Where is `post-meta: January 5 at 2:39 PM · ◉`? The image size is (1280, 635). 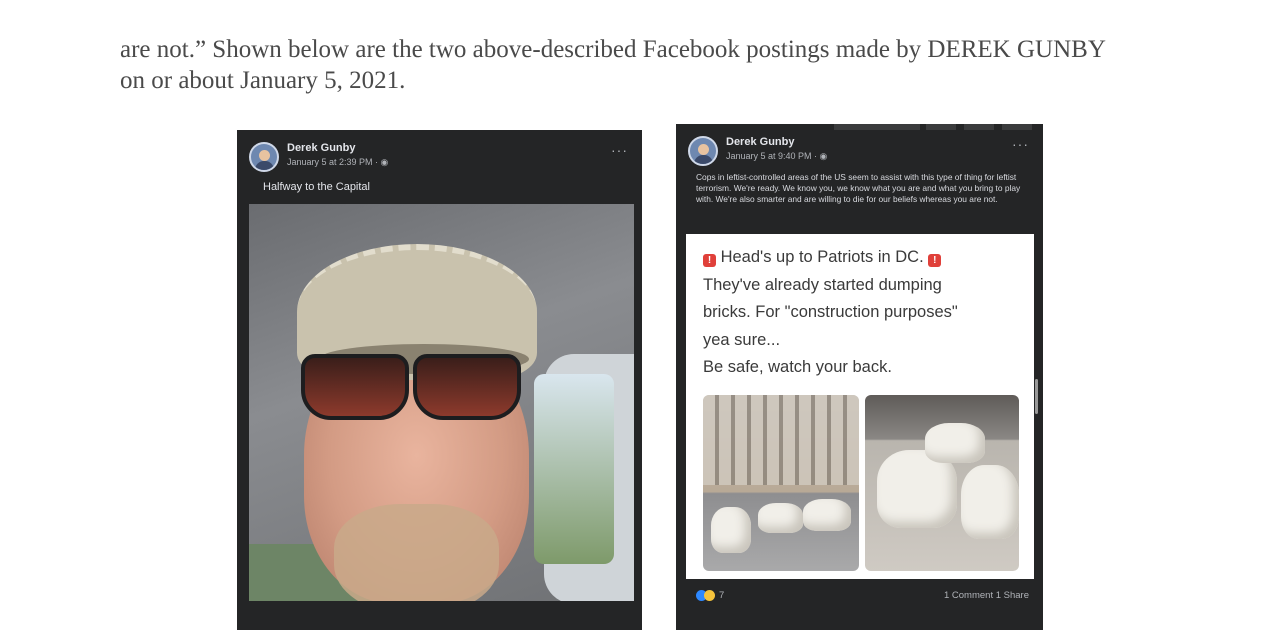
post-meta: January 5 at 2:39 PM · ◉ is located at coordinates (337, 162).